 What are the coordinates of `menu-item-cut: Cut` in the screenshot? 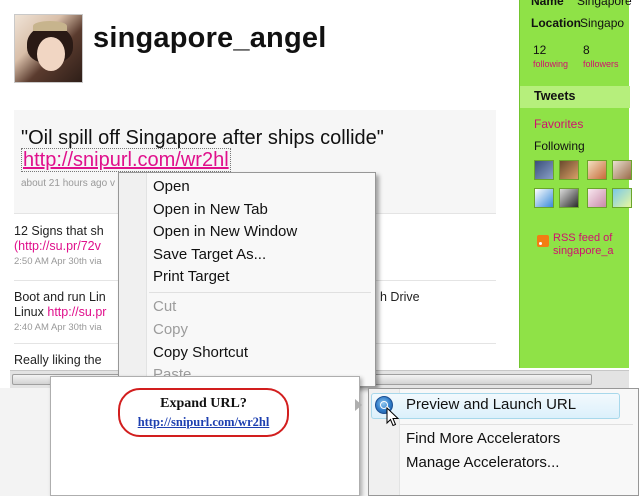 It's located at (164, 306).